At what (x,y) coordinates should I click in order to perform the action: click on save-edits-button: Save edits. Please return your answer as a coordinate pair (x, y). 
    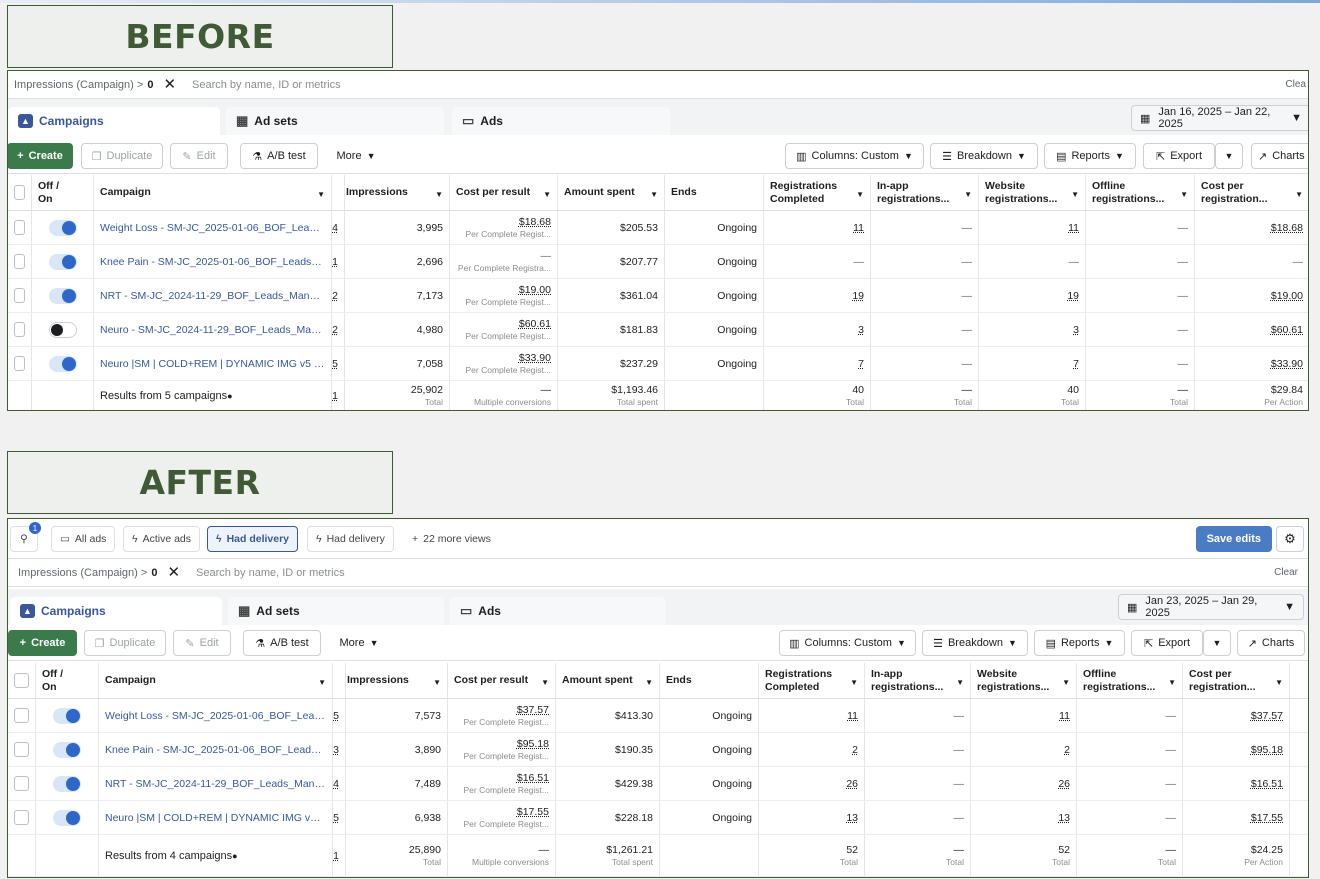
    Looking at the image, I should click on (1233, 539).